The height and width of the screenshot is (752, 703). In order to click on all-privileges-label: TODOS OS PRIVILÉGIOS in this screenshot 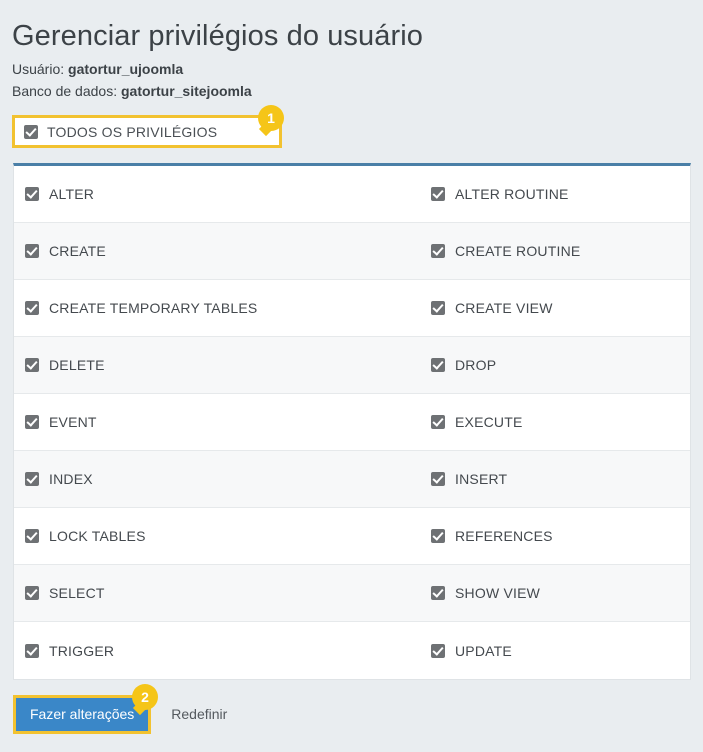, I will do `click(132, 131)`.